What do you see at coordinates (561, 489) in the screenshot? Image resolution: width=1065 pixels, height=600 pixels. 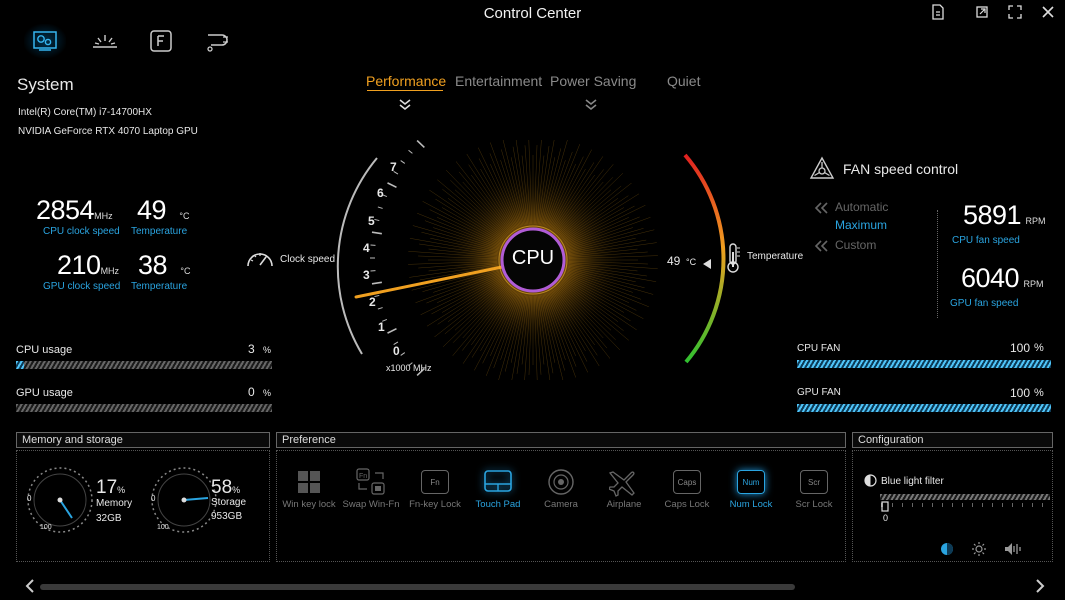 I see `camera-toggle: Camera` at bounding box center [561, 489].